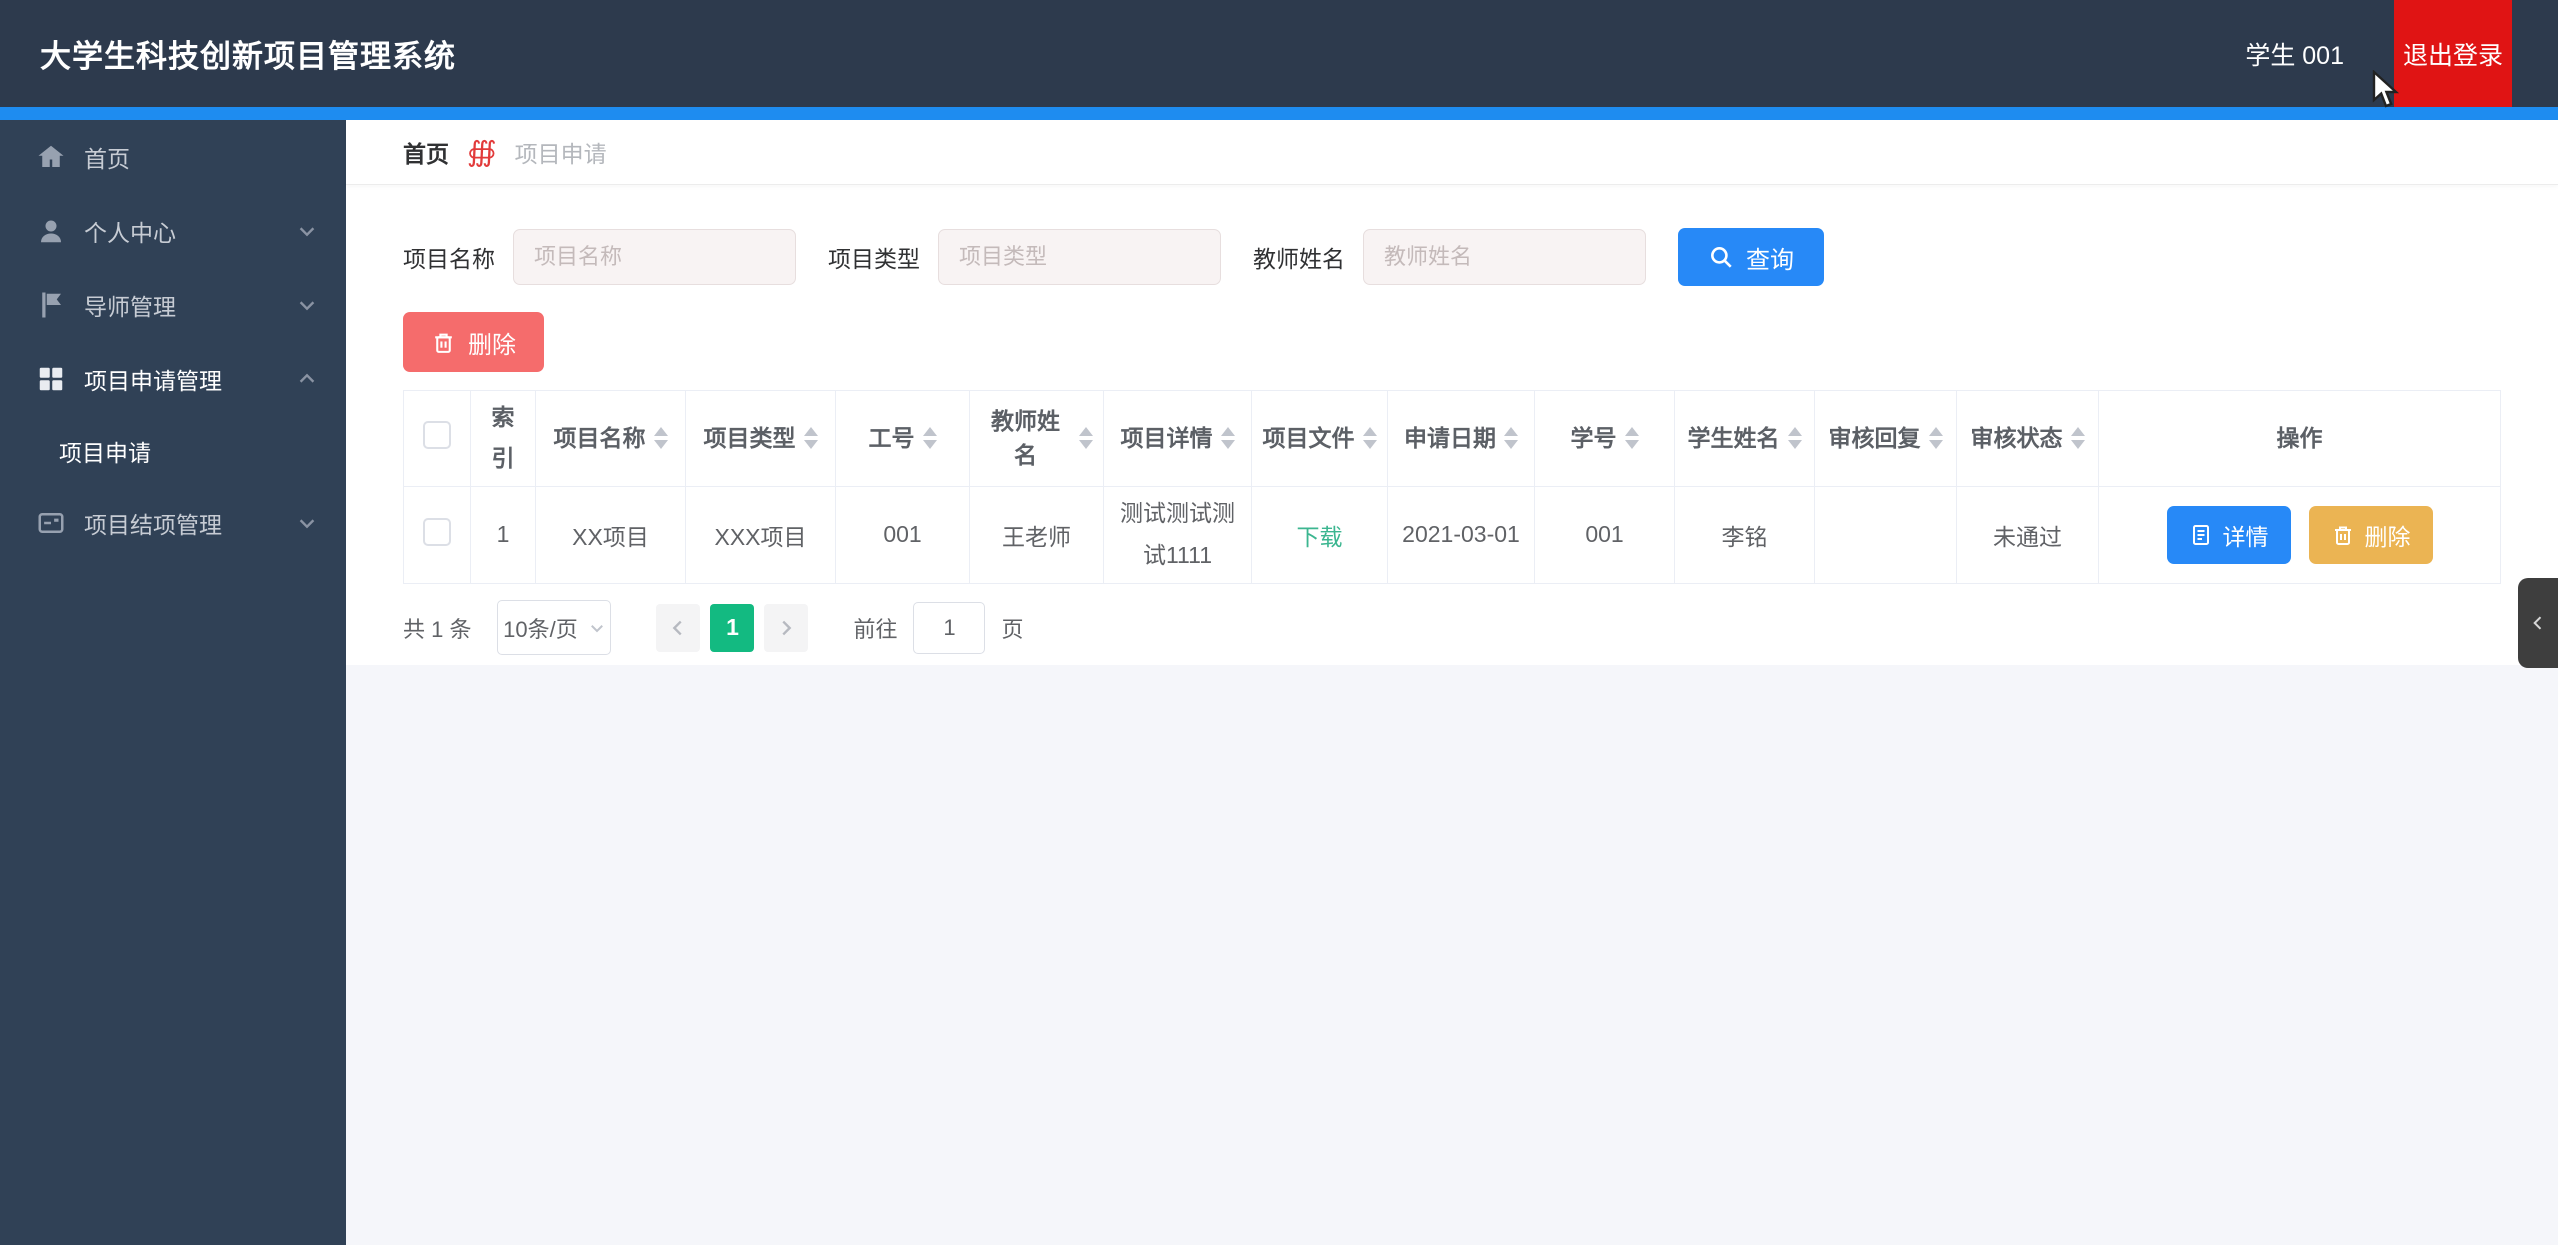  What do you see at coordinates (654, 257) in the screenshot?
I see `project-name-input` at bounding box center [654, 257].